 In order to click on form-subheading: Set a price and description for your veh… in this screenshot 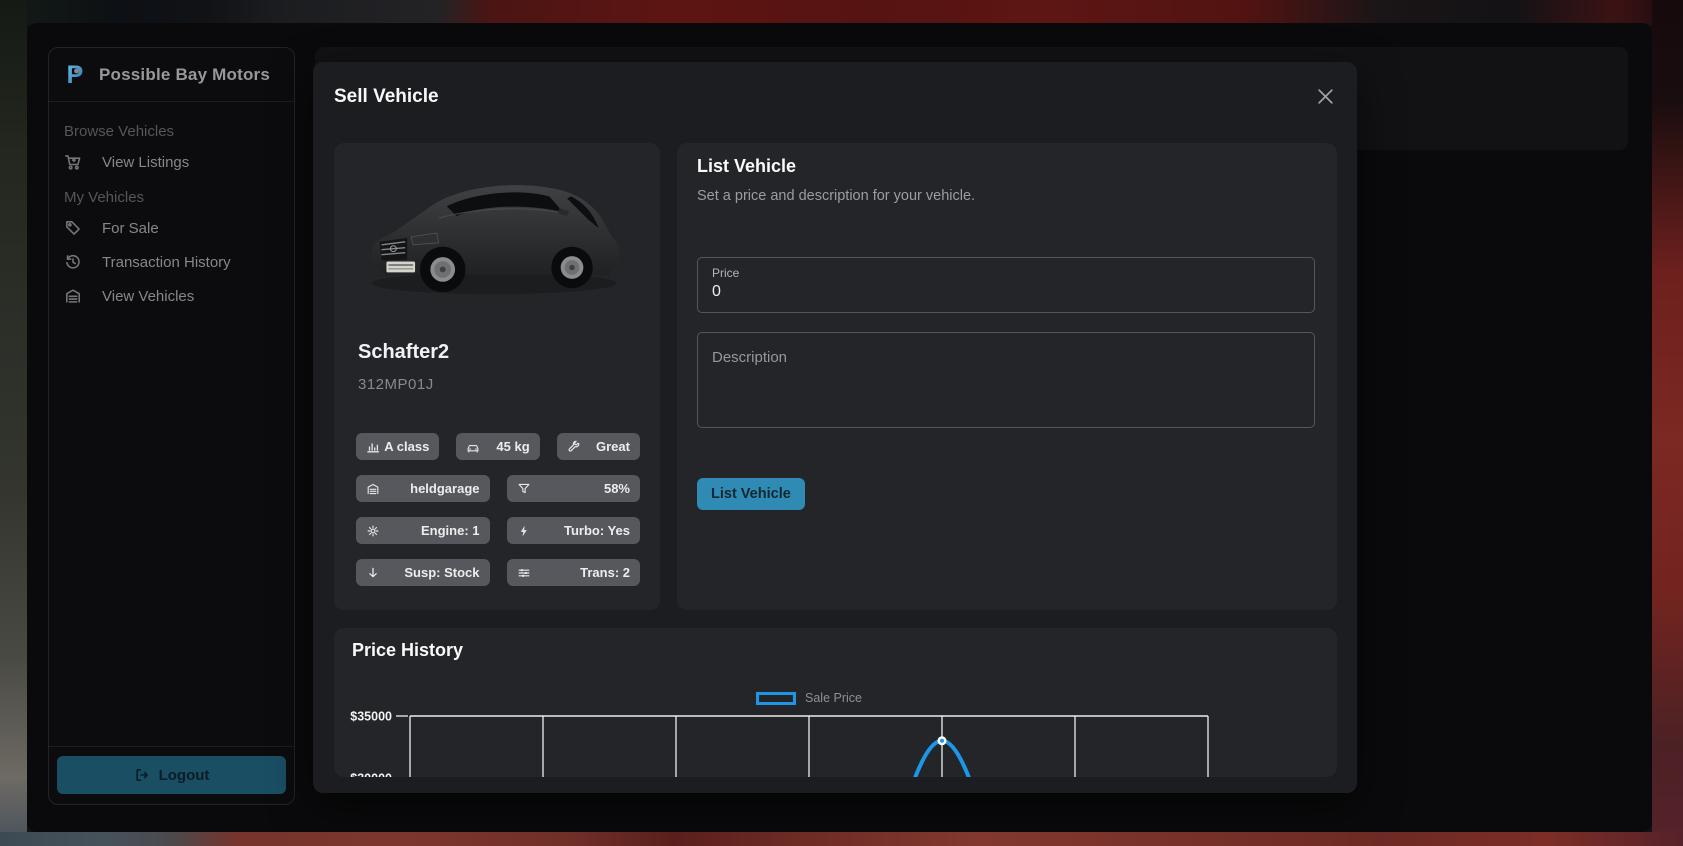, I will do `click(836, 196)`.